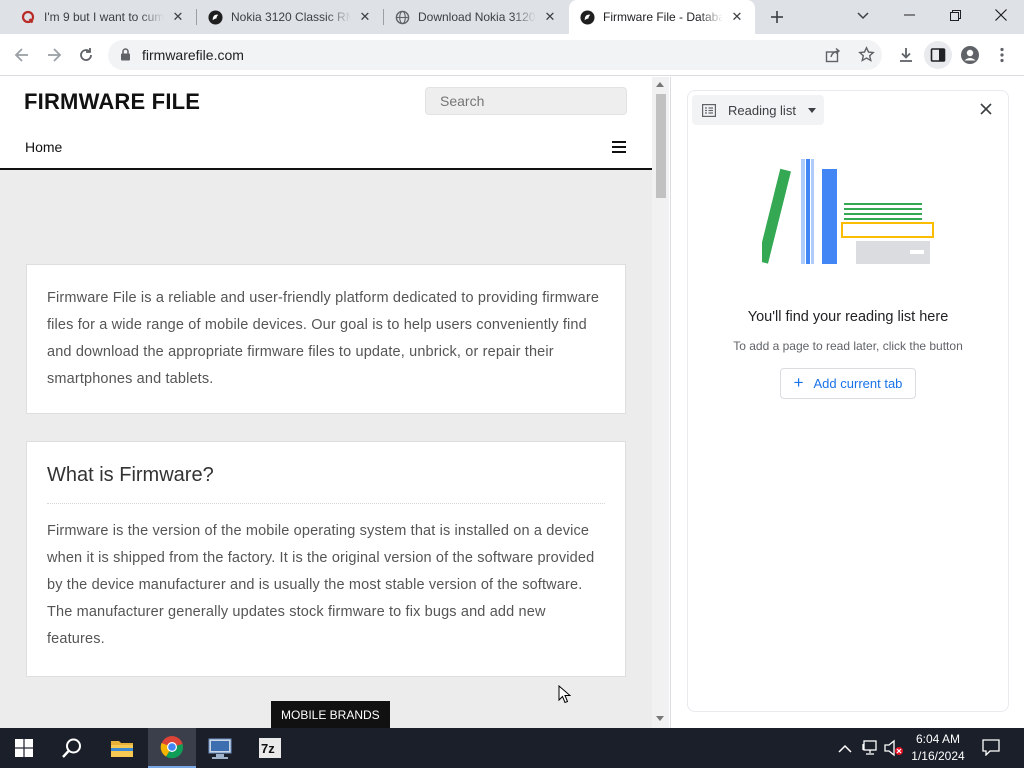  I want to click on add-current-tab-label: Add current tab, so click(858, 383).